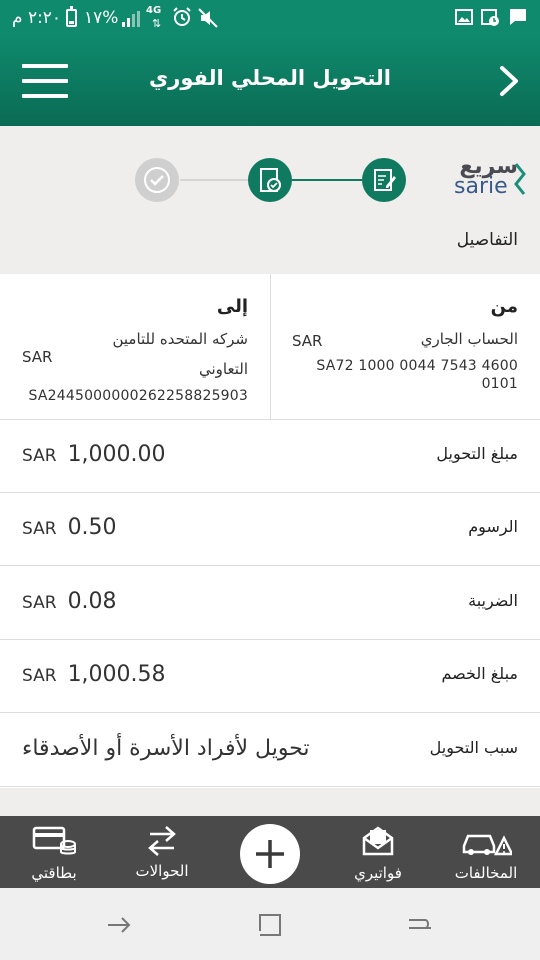 The image size is (540, 960). I want to click on system-navigation-bar, so click(270, 924).